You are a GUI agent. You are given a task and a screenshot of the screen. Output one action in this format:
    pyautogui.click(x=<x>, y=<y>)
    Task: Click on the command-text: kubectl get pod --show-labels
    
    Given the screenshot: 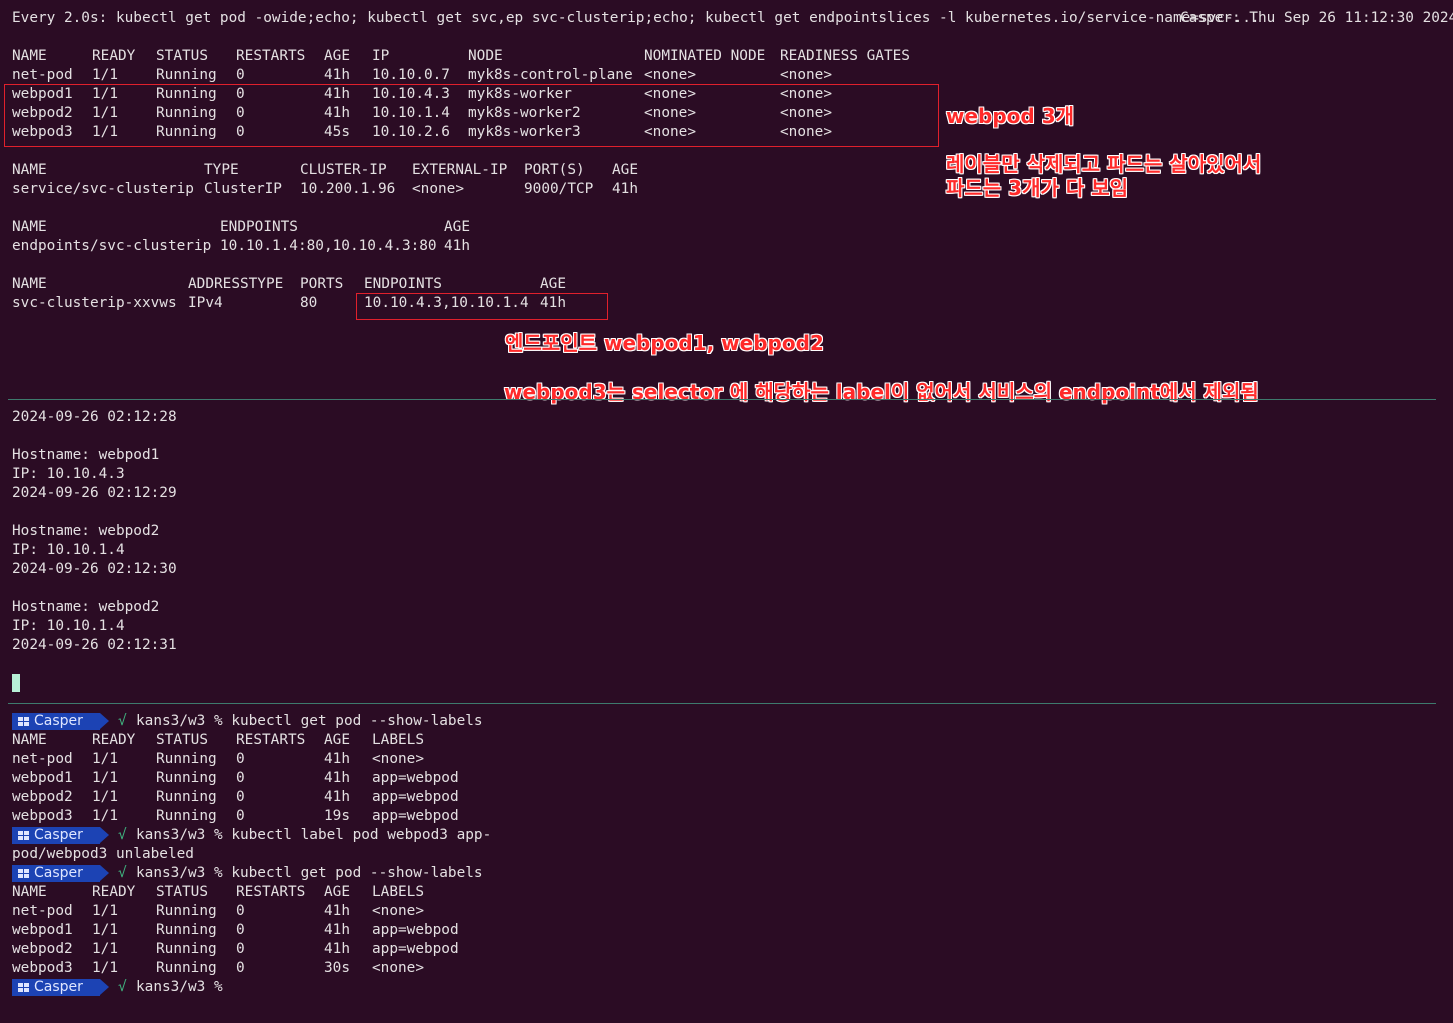 What is the action you would take?
    pyautogui.click(x=357, y=721)
    